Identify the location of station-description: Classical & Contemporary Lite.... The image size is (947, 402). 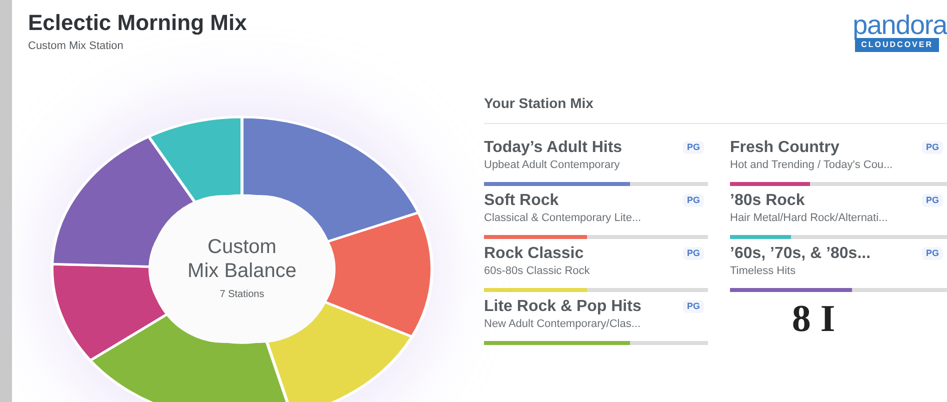
(563, 217).